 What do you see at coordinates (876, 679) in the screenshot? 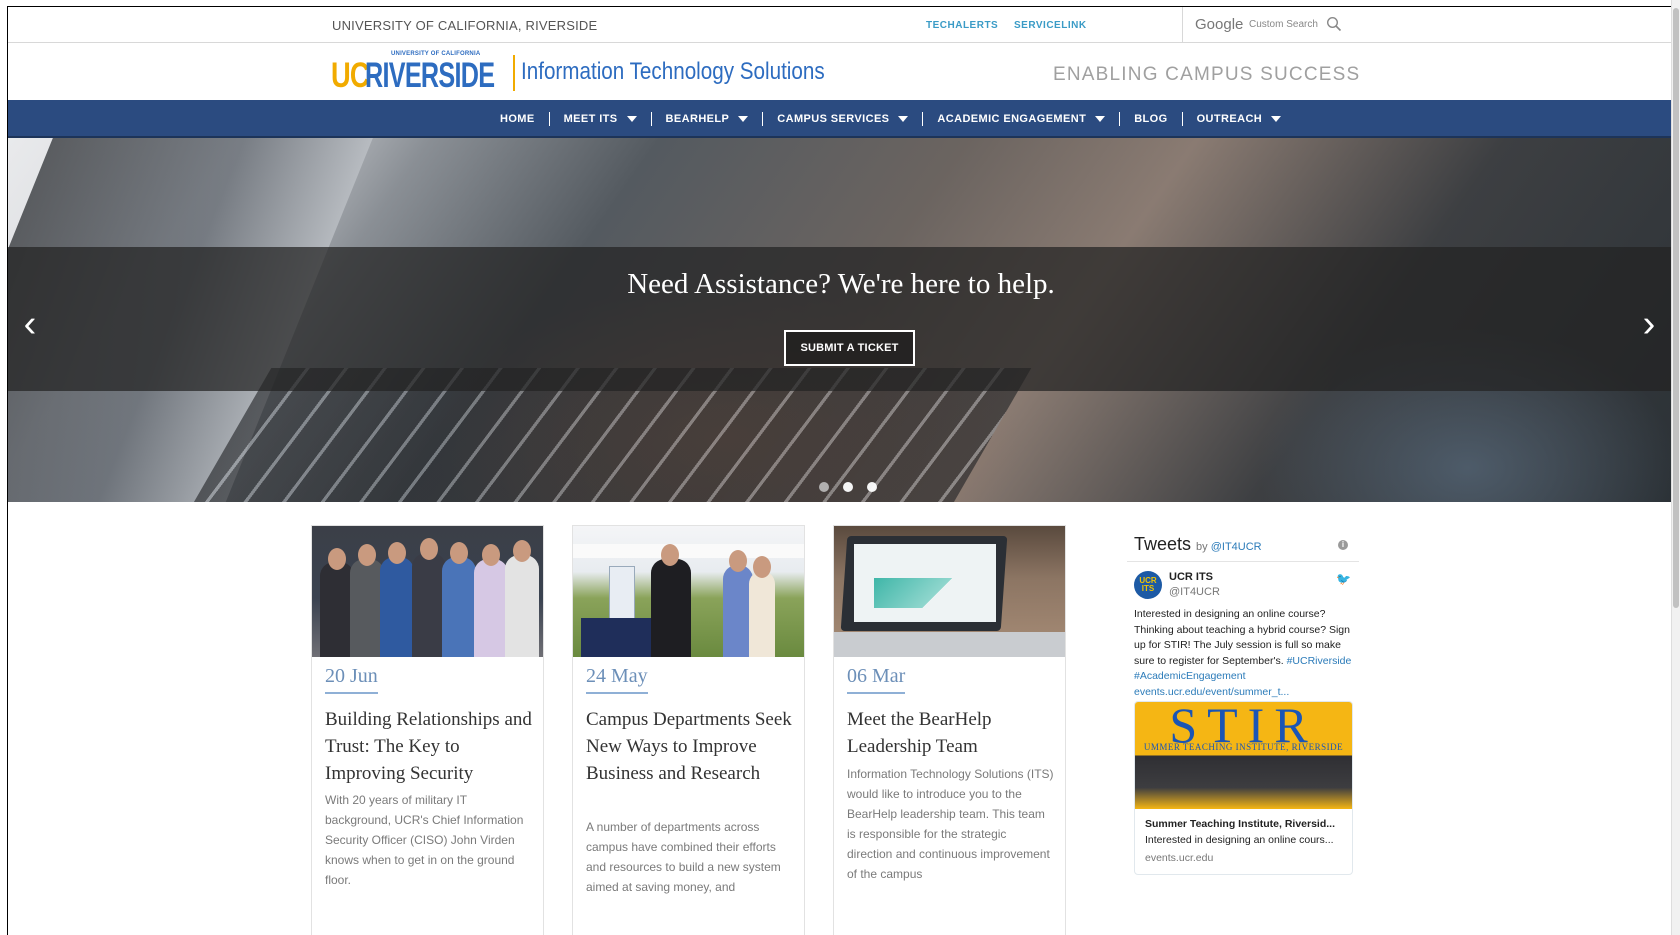
I see `card-date: 06 Mar` at bounding box center [876, 679].